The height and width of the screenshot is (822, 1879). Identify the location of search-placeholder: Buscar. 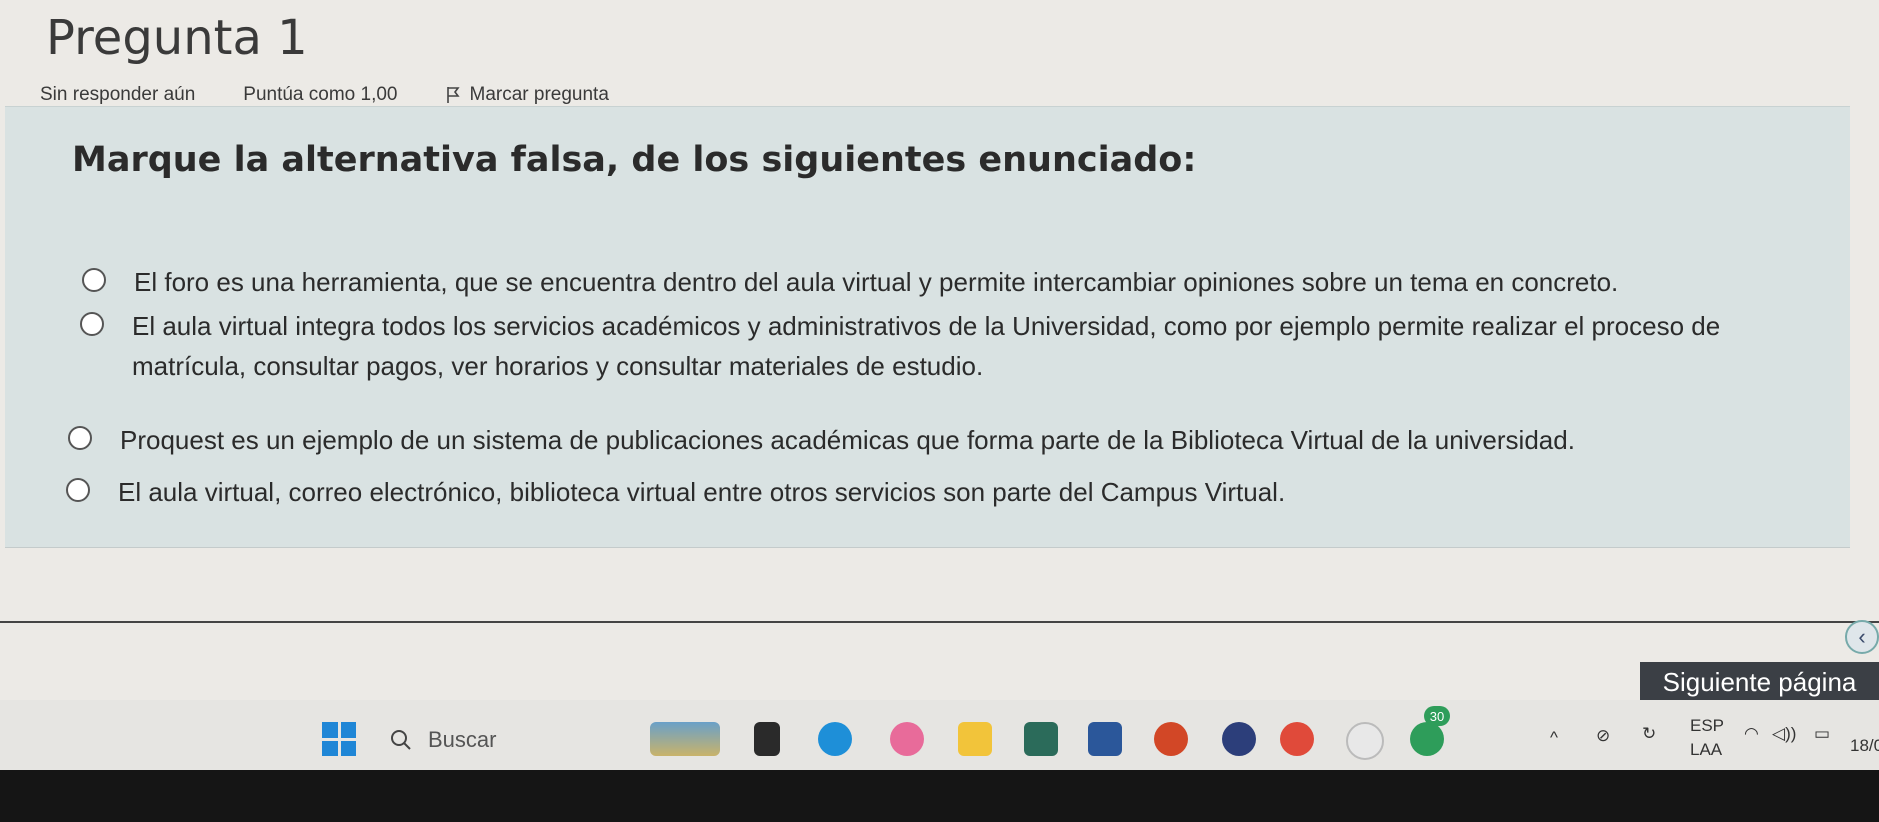
(462, 739).